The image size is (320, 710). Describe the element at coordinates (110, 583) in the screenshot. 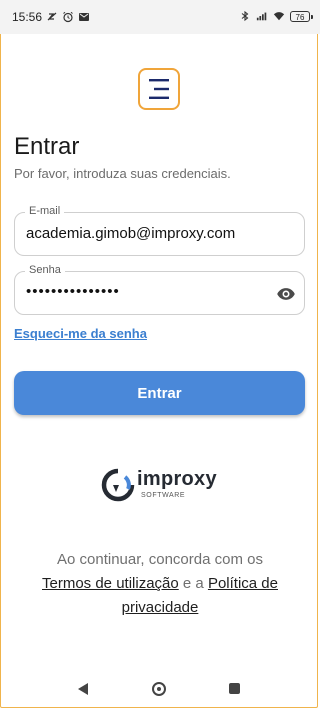

I see `terms-of-use-link: Termos de utilização` at that location.